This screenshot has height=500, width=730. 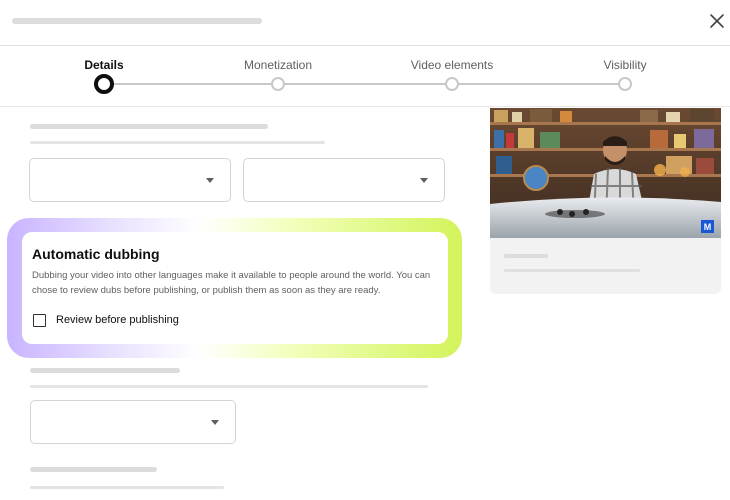 What do you see at coordinates (96, 254) in the screenshot?
I see `dubbing-title: Automatic dubbing` at bounding box center [96, 254].